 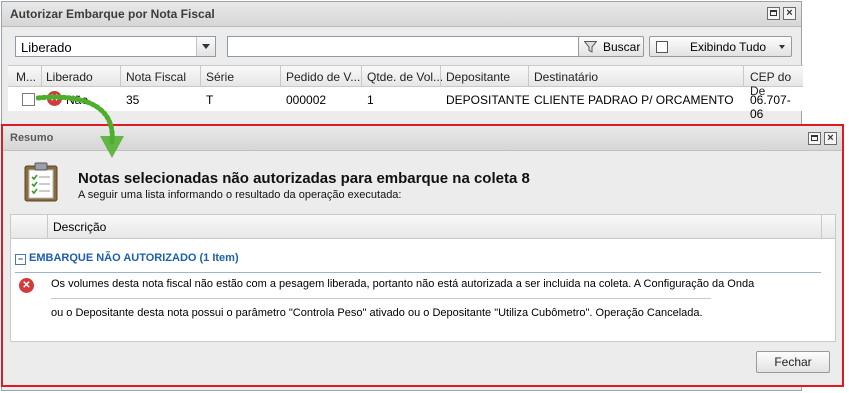 What do you see at coordinates (405, 46) in the screenshot?
I see `search-input` at bounding box center [405, 46].